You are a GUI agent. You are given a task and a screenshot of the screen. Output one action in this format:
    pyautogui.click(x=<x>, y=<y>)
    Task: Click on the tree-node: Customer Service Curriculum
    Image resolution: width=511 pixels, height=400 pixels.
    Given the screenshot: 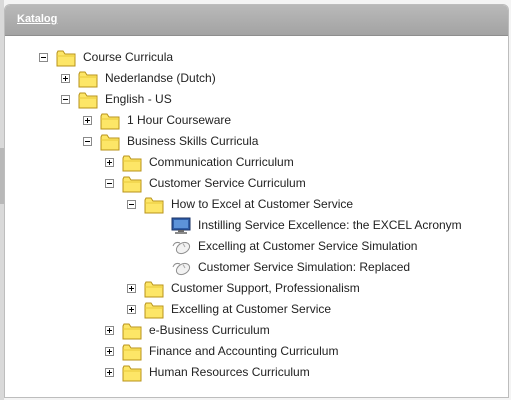 What is the action you would take?
    pyautogui.click(x=205, y=183)
    